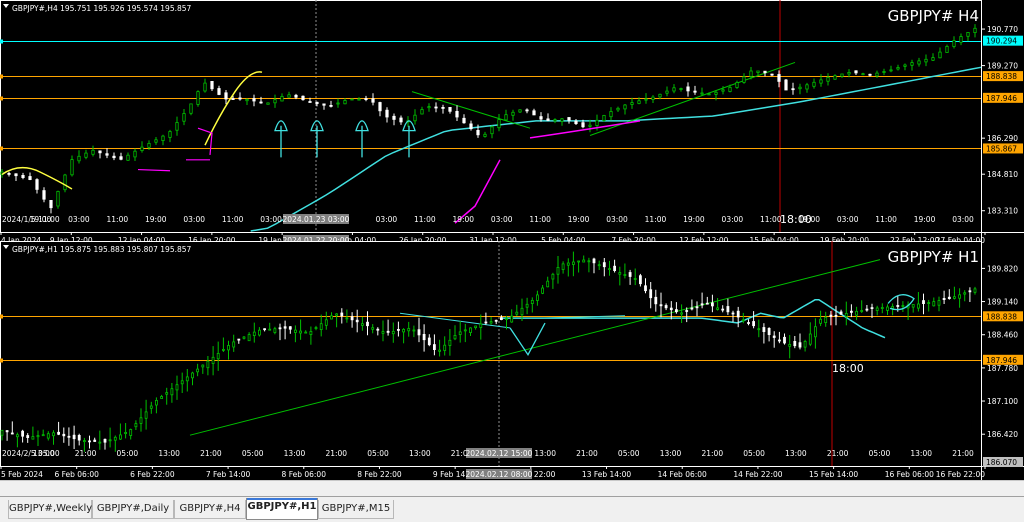  I want to click on x-minor-label: 19:00, so click(463, 219).